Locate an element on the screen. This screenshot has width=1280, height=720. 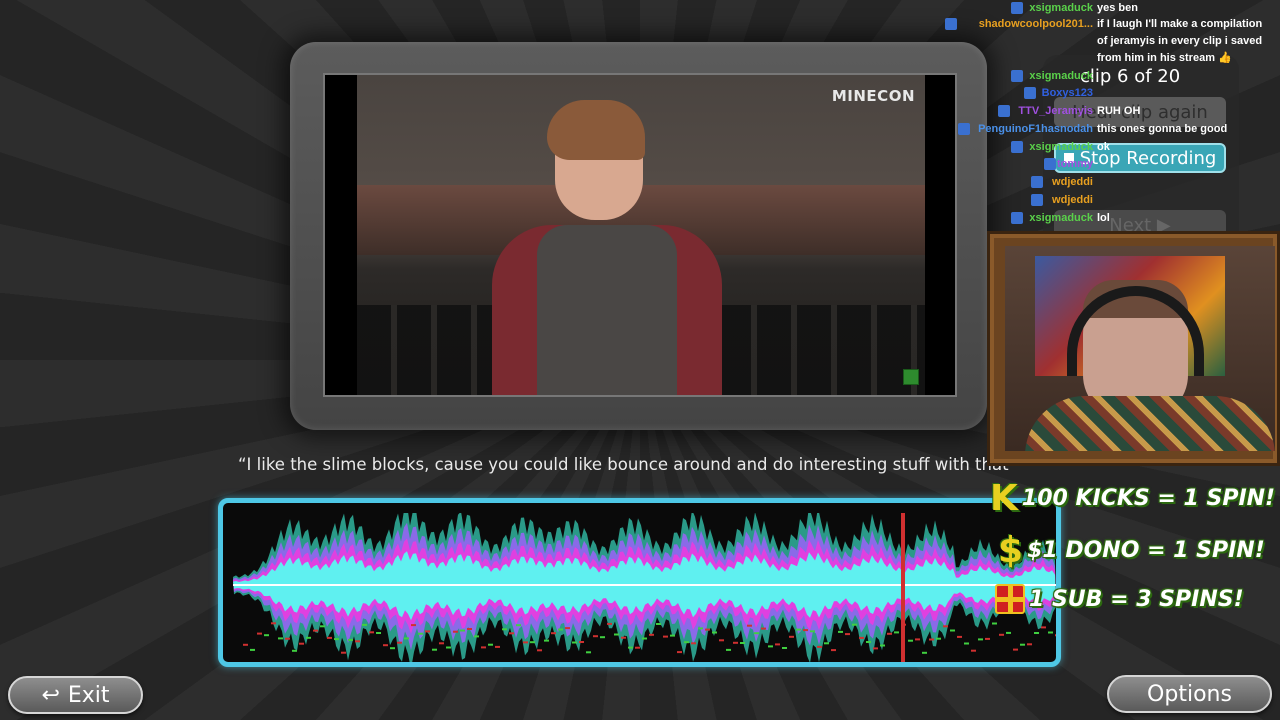
gift-icon is located at coordinates (1010, 599).